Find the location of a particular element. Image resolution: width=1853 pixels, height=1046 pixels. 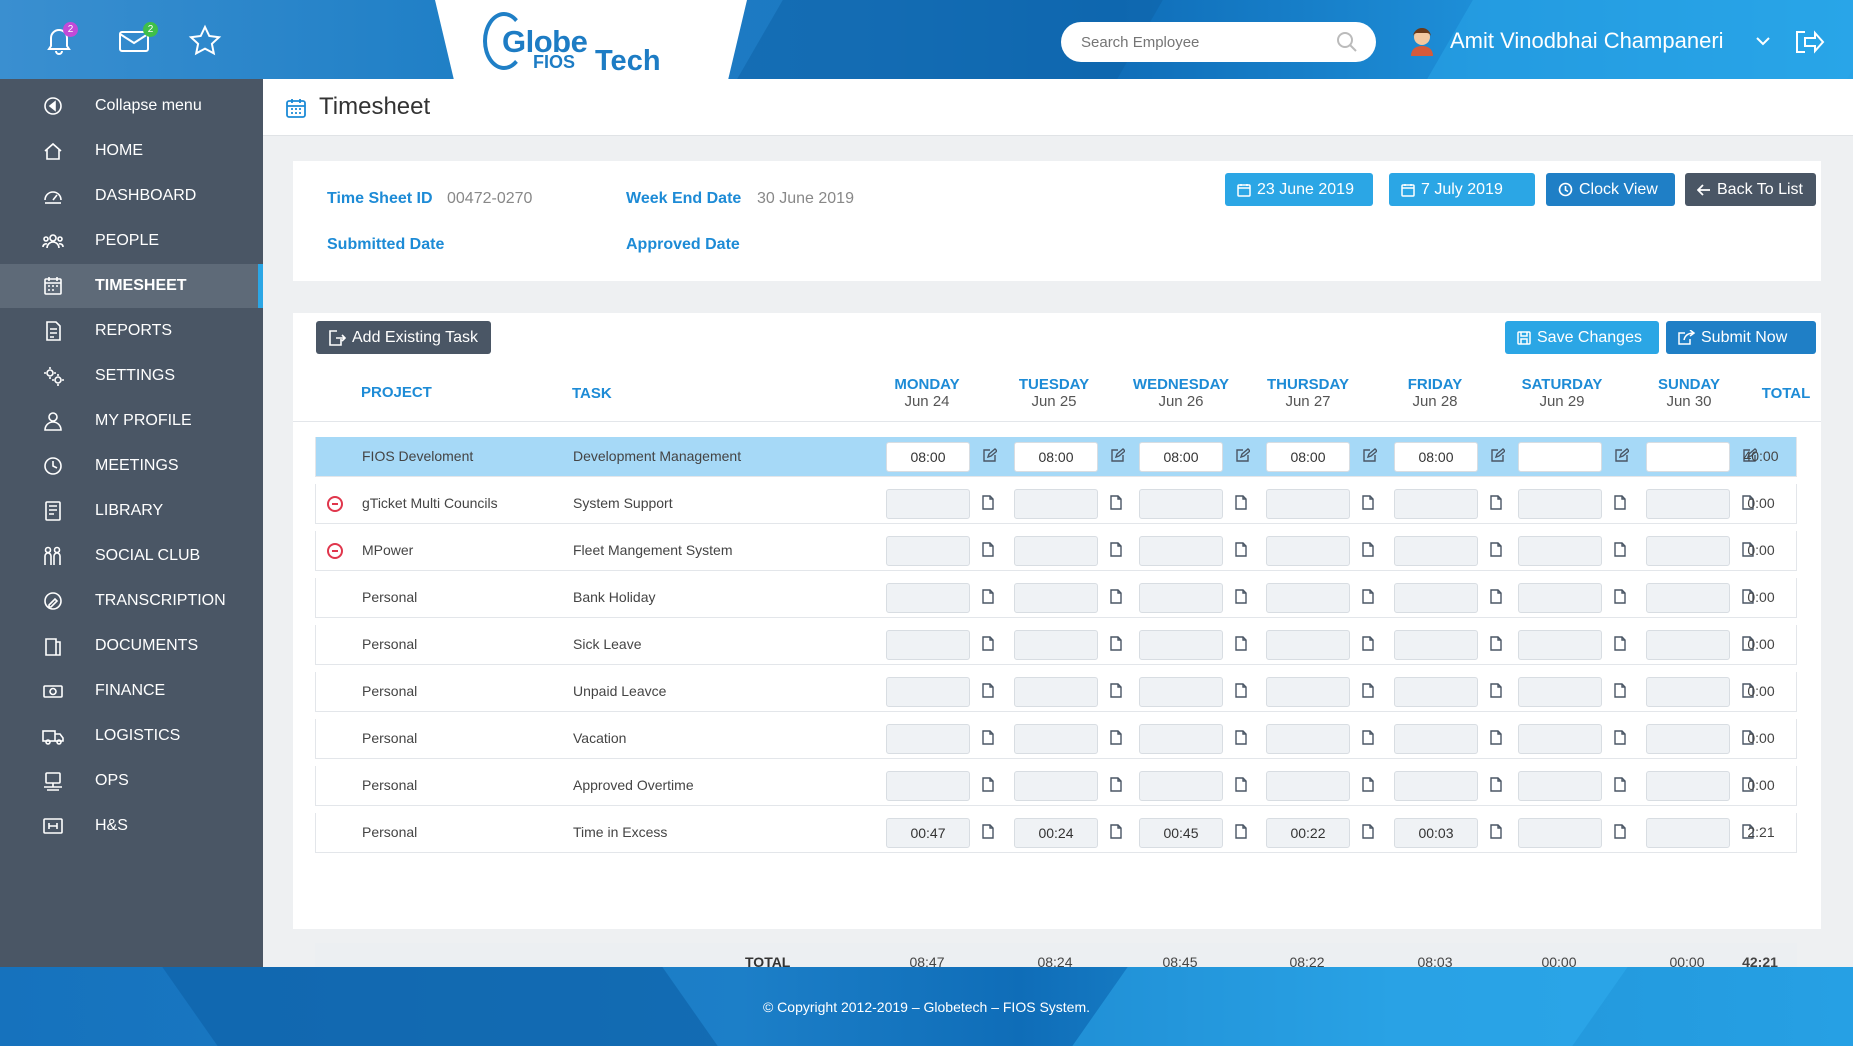

logout-icon is located at coordinates (1809, 42).